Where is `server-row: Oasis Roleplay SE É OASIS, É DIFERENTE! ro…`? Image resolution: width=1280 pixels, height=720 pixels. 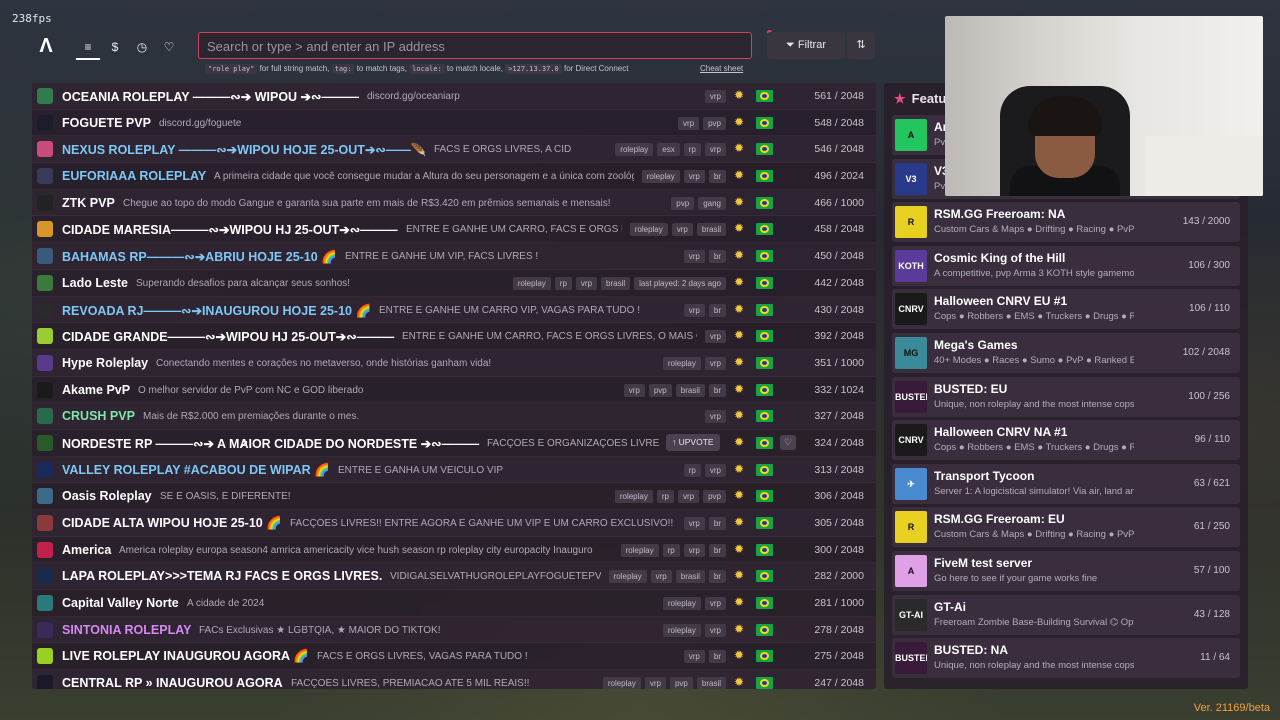 server-row: Oasis Roleplay SE É OASIS, É DIFERENTE! ro… is located at coordinates (454, 496).